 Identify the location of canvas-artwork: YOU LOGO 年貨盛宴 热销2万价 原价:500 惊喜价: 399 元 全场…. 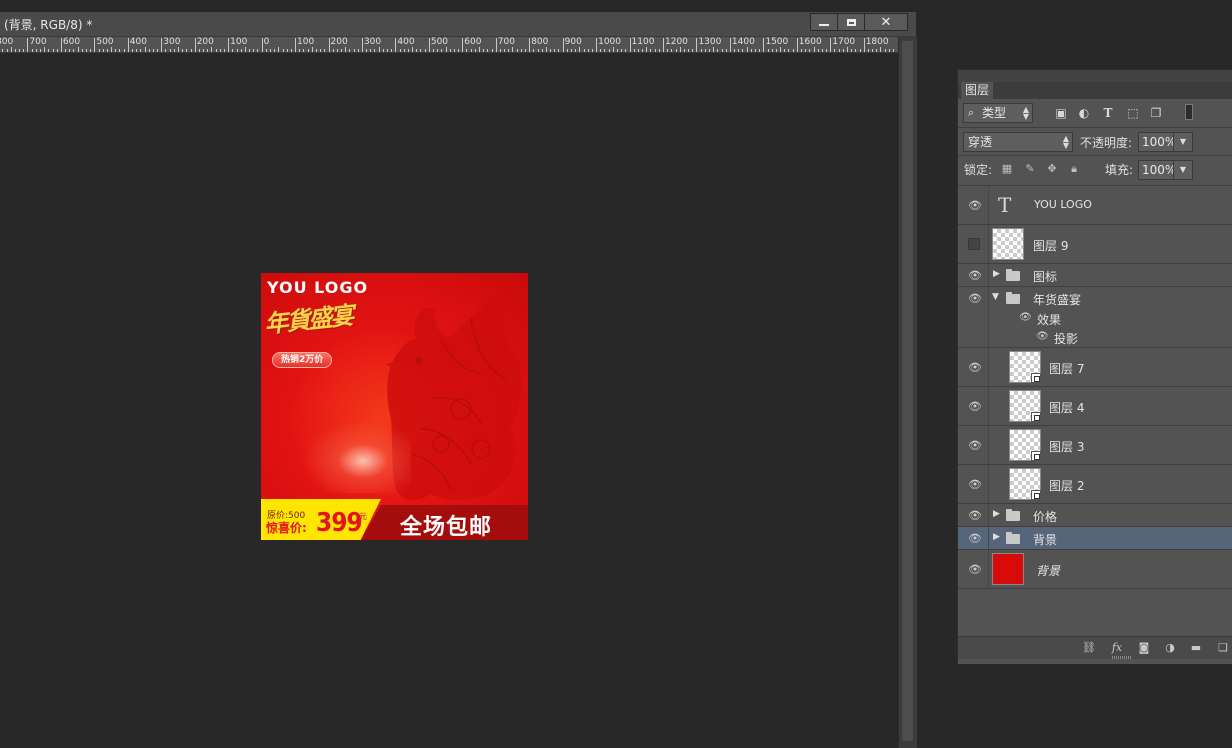
(394, 406).